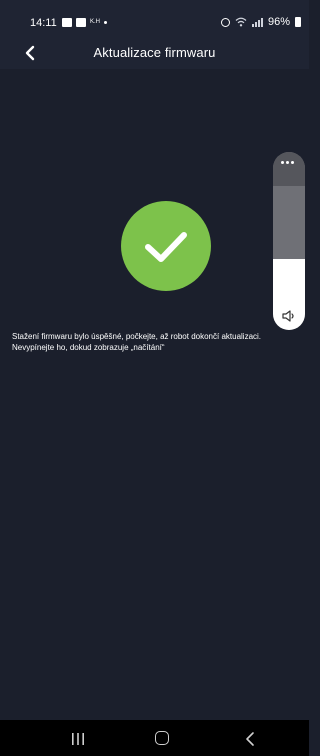 This screenshot has height=756, width=320. Describe the element at coordinates (162, 738) in the screenshot. I see `home-button` at that location.